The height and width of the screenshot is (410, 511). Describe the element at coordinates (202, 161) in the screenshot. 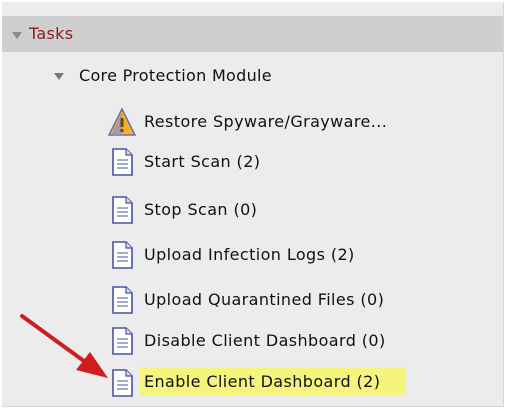

I see `task-label: Start Scan (2)` at that location.